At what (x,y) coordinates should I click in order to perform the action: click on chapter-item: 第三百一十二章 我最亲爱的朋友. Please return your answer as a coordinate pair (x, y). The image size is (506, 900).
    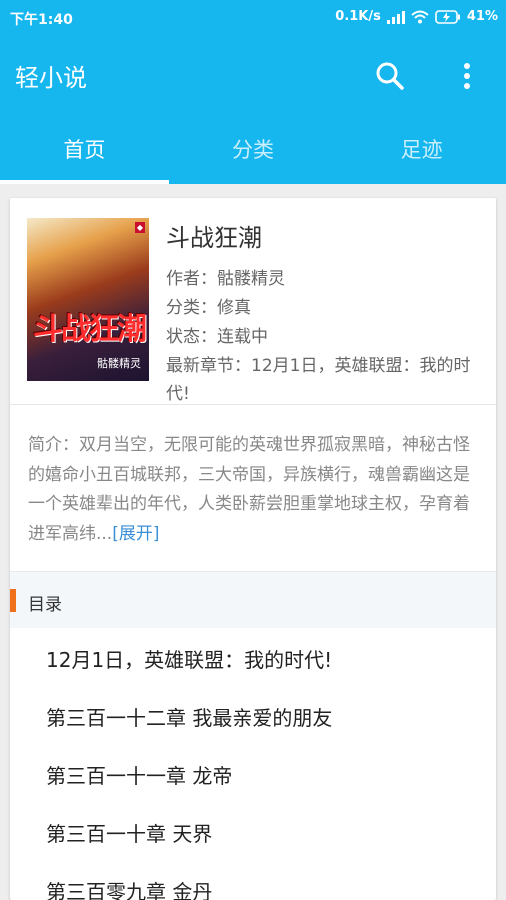
    Looking at the image, I should click on (189, 716).